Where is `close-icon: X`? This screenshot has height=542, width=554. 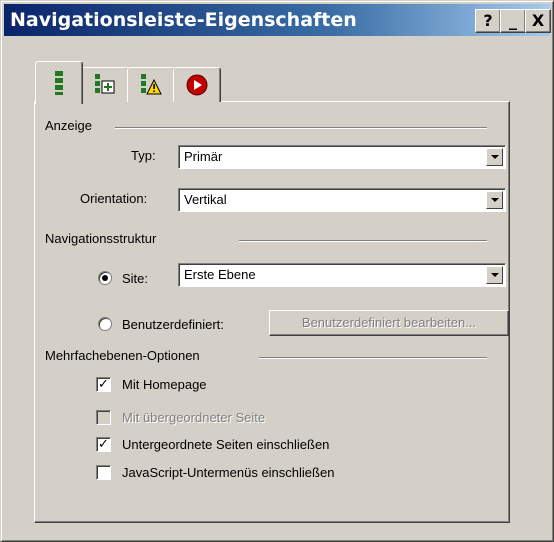 close-icon: X is located at coordinates (538, 20).